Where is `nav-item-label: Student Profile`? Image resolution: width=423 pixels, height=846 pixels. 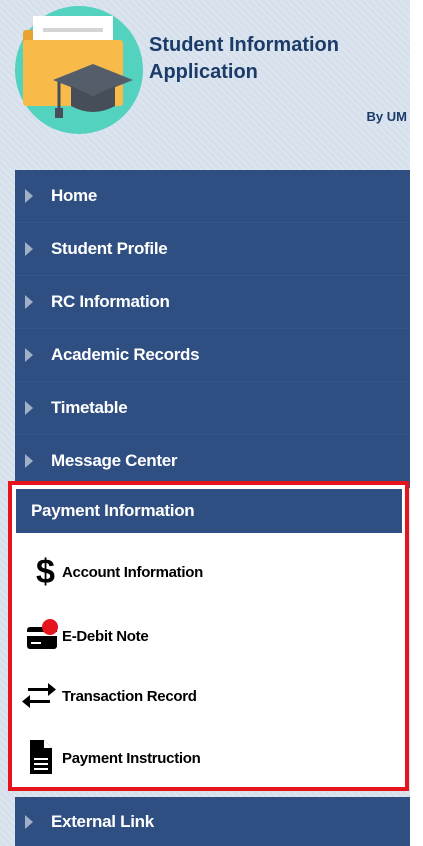 nav-item-label: Student Profile is located at coordinates (109, 248).